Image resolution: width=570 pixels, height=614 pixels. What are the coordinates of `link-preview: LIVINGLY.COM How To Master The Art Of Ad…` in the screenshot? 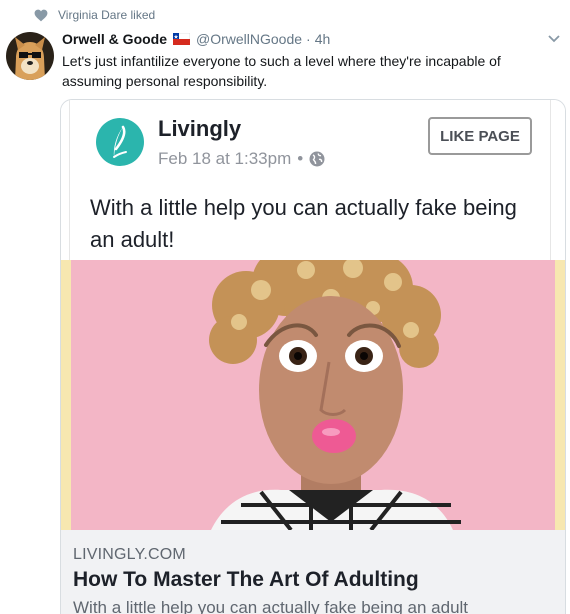 It's located at (313, 572).